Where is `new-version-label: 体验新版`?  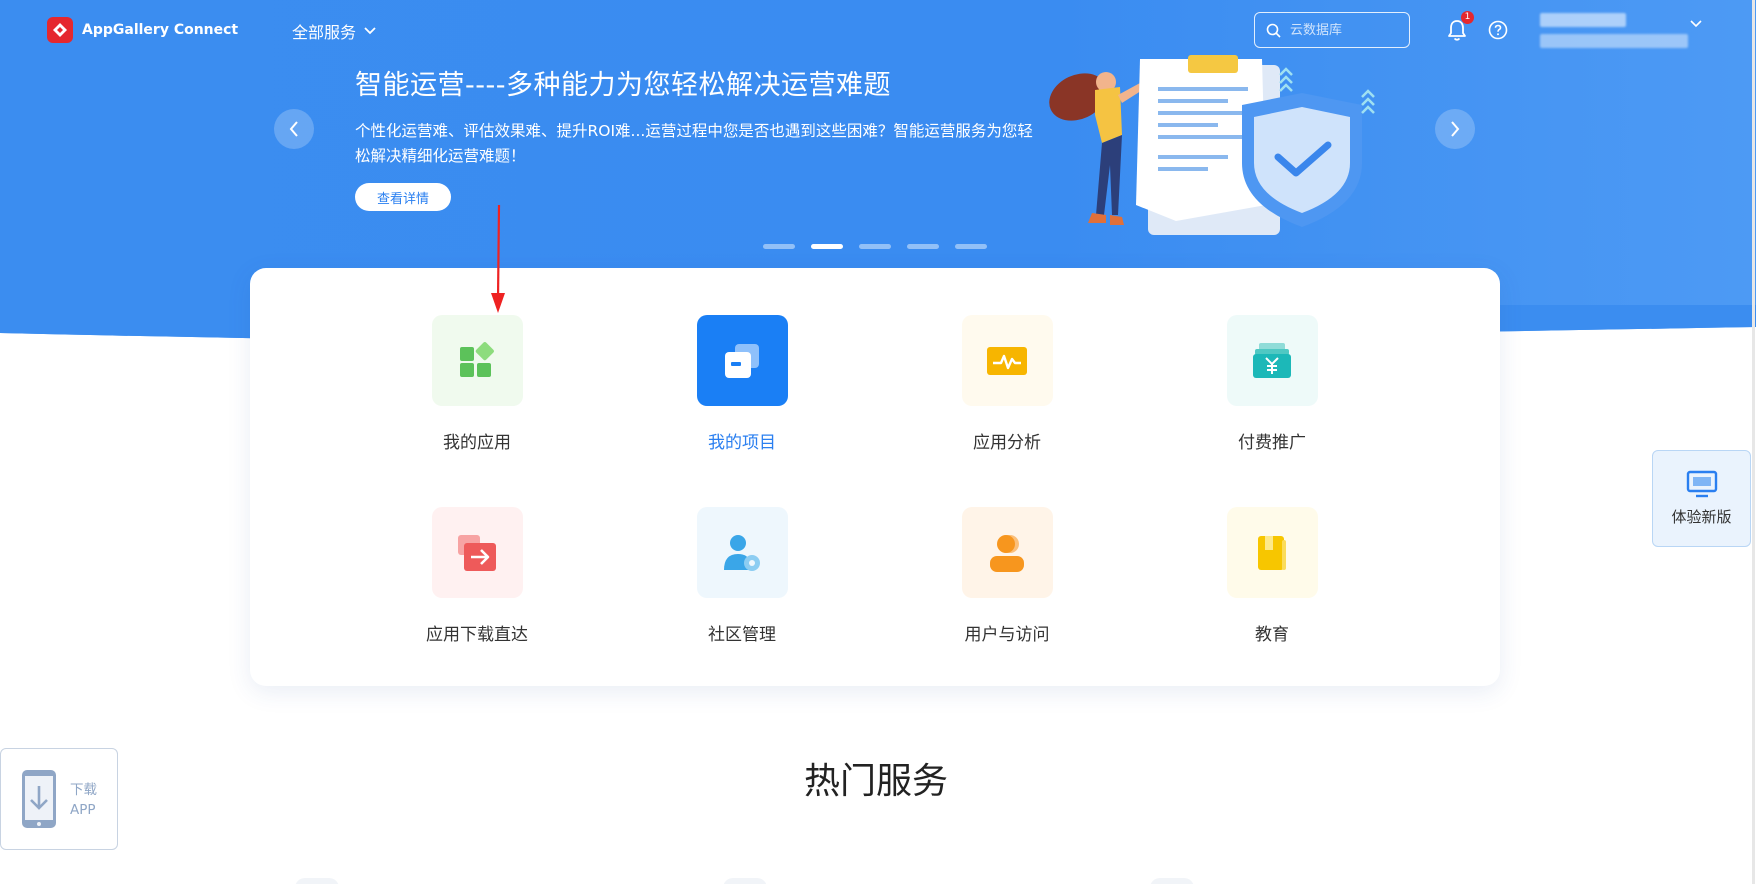
new-version-label: 体验新版 is located at coordinates (1701, 517).